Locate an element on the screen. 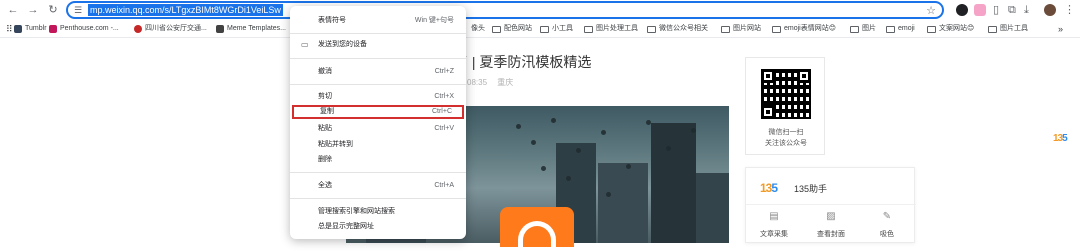 This screenshot has height=251, width=1080. extension-icon-3: ▯ is located at coordinates (996, 10).